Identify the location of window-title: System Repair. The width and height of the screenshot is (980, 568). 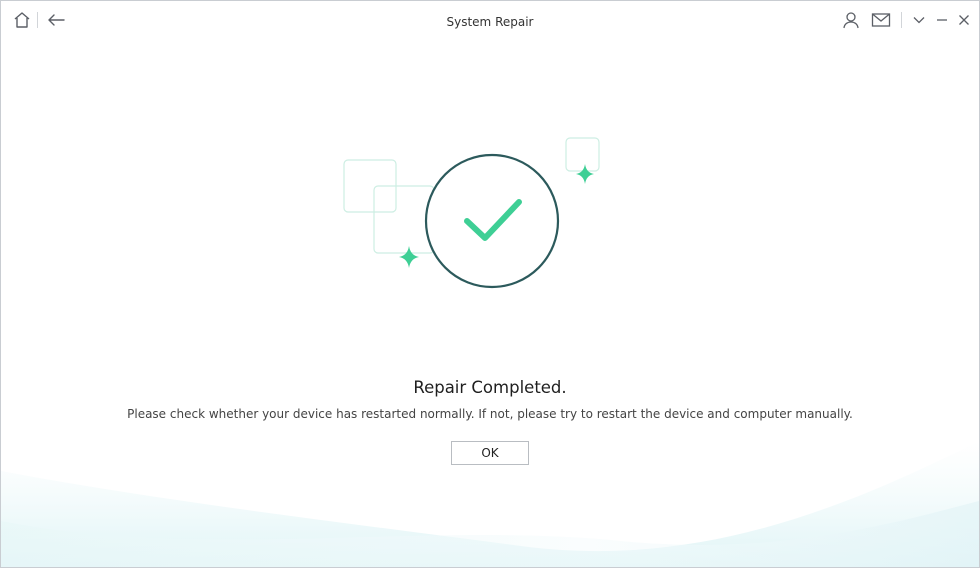
(490, 22).